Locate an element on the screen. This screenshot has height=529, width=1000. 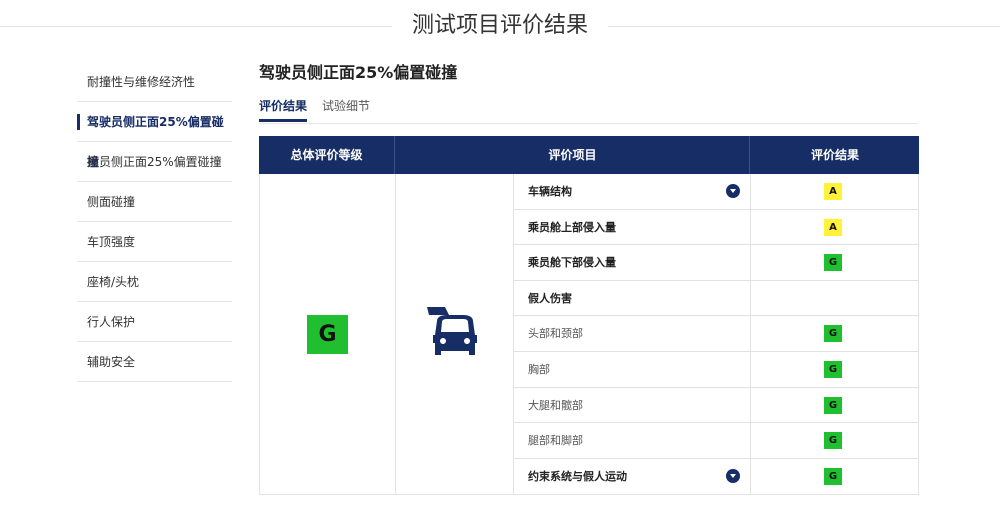
table-row: 头部和颈部 G is located at coordinates (716, 334).